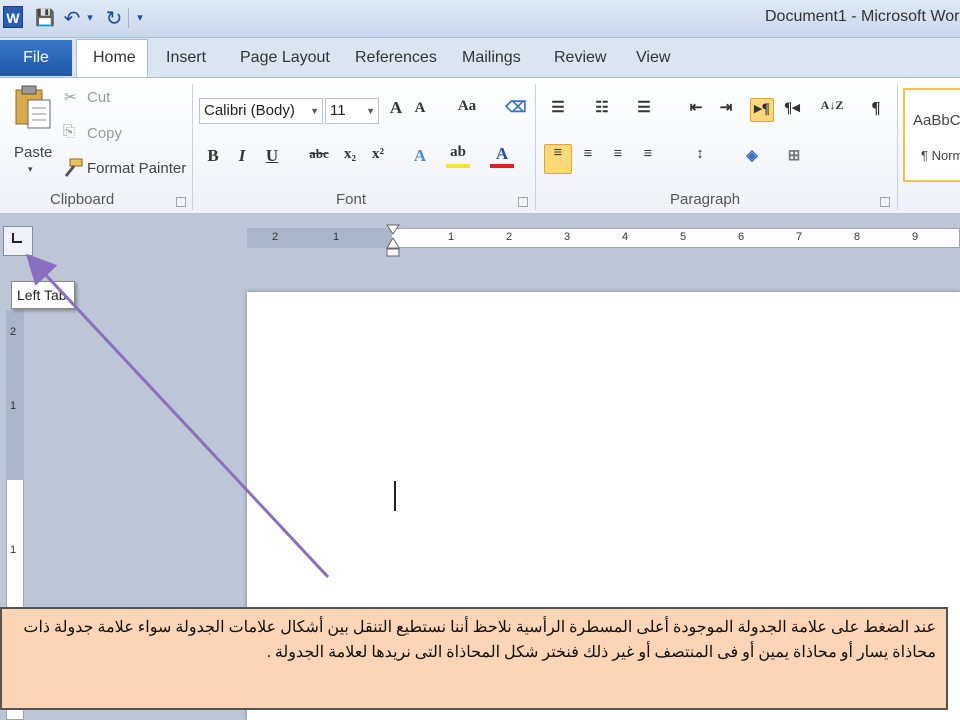 Image resolution: width=960 pixels, height=720 pixels. I want to click on line-spacing-icon: ↕, so click(700, 158).